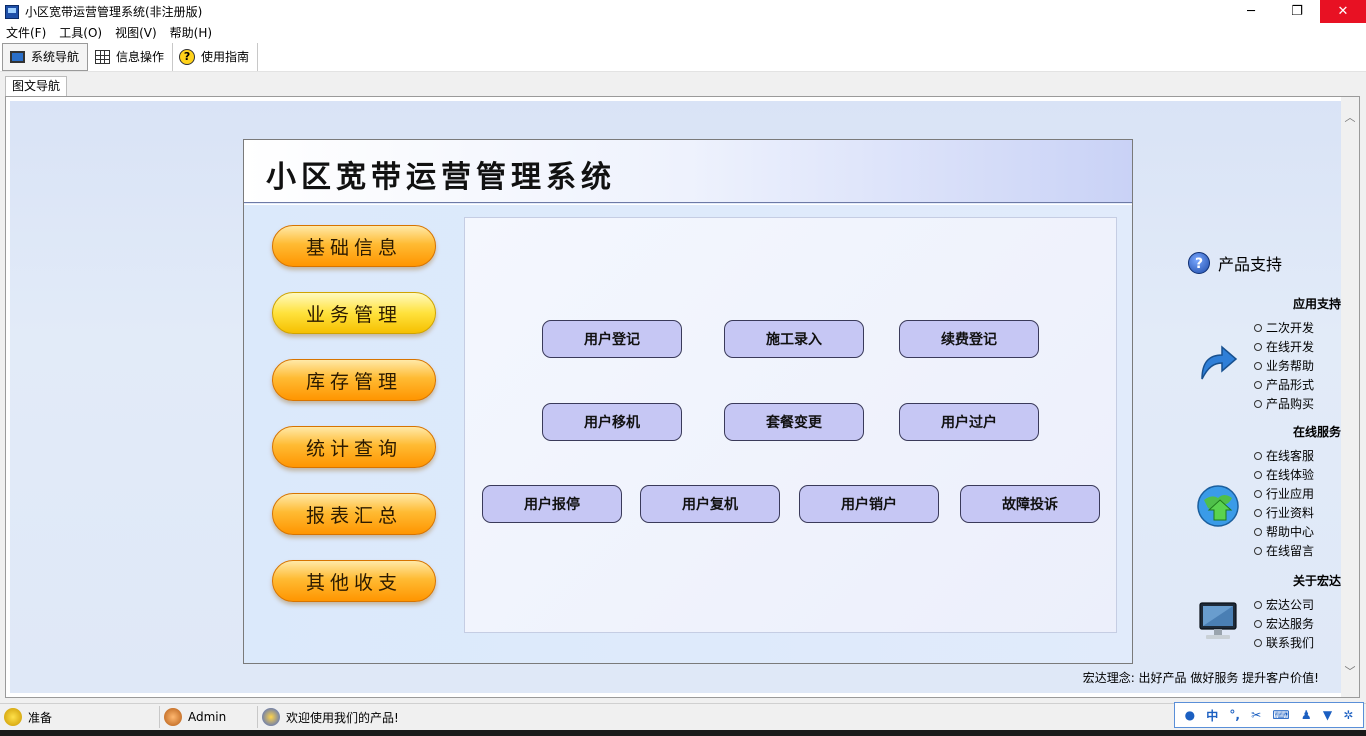  Describe the element at coordinates (869, 504) in the screenshot. I see `user-cancel-button: 用户销户` at that location.